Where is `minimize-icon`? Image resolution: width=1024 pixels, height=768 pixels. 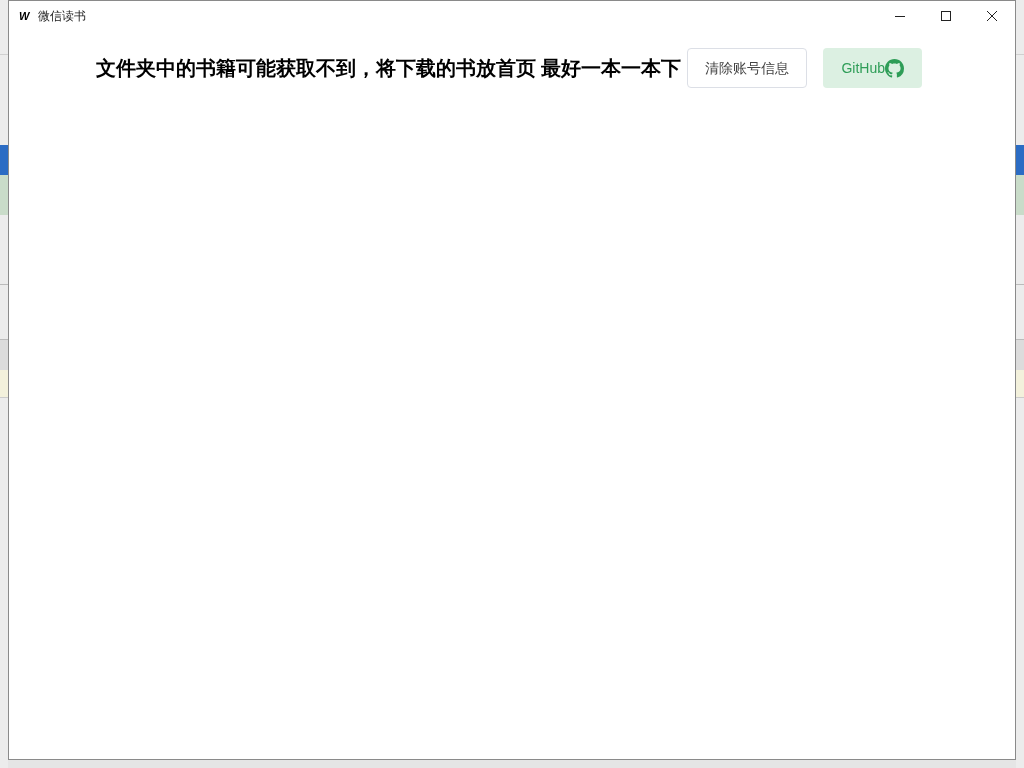 minimize-icon is located at coordinates (900, 16).